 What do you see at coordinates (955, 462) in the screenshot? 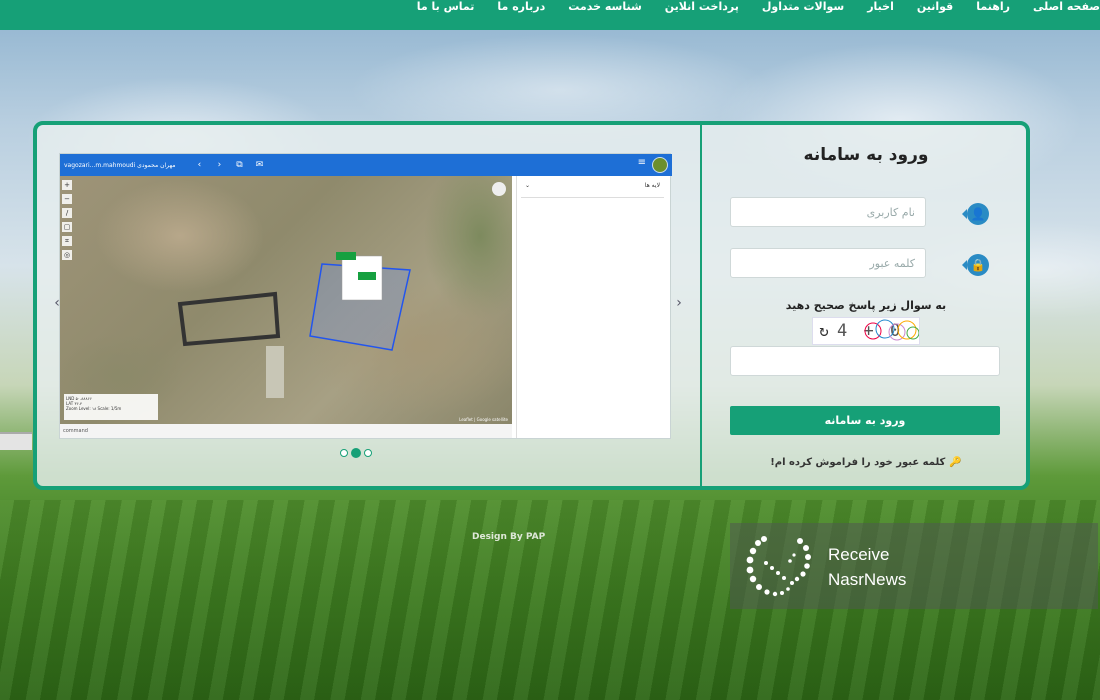
I see `key-icon: 🔑` at bounding box center [955, 462].